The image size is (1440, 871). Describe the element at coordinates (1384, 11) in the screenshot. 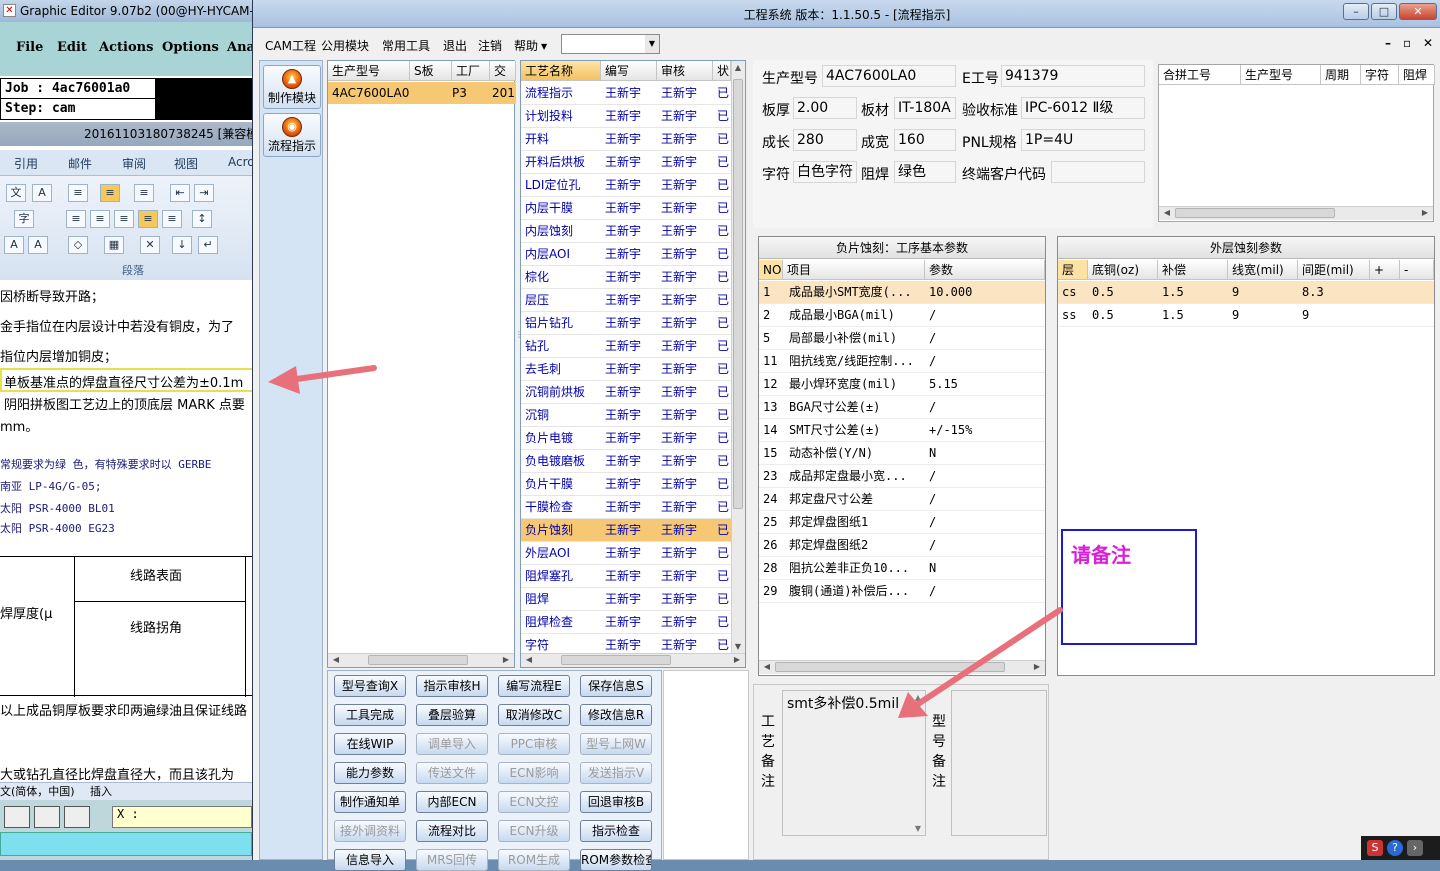

I see `maximize-button: □` at that location.